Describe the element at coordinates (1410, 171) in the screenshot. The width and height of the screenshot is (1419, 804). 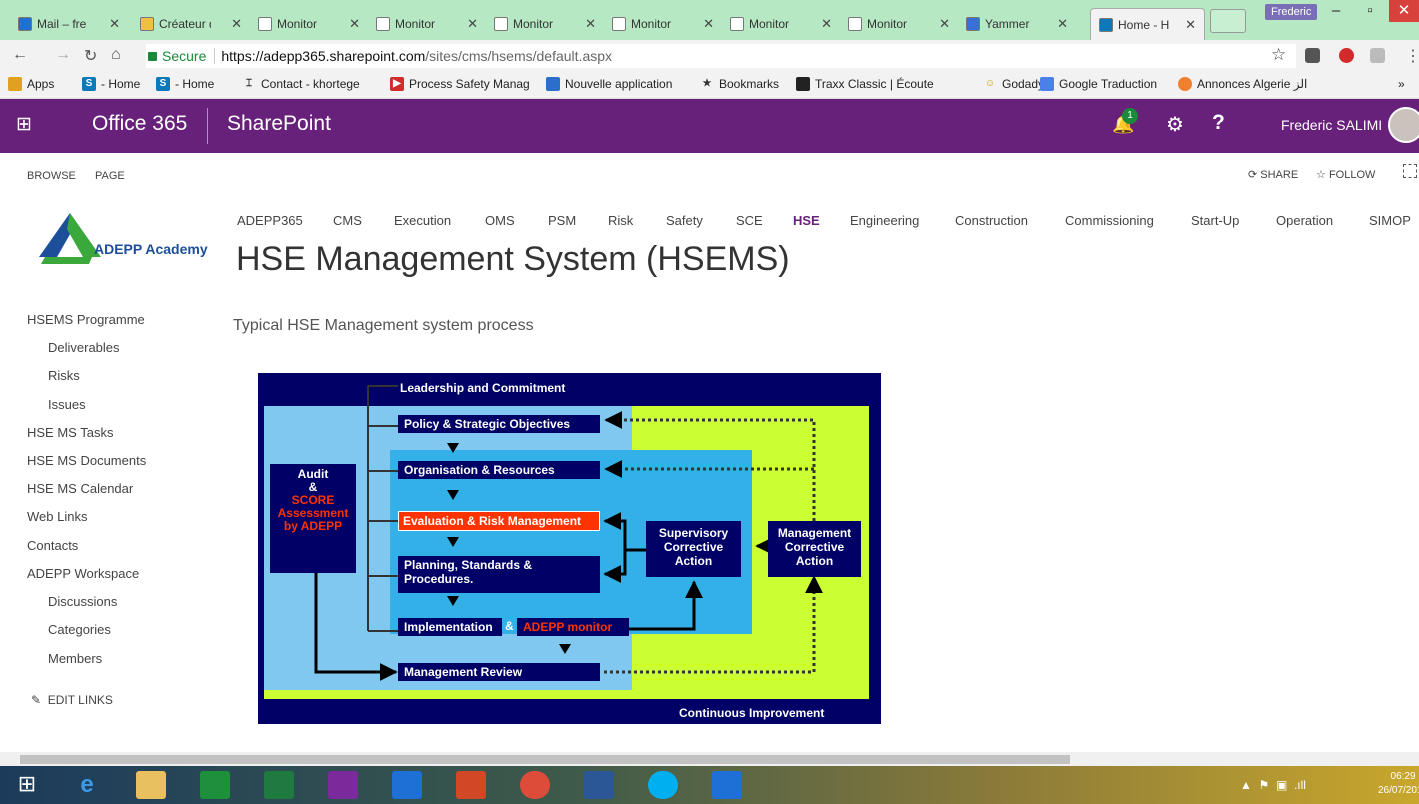
I see `focus-mode-icon` at that location.